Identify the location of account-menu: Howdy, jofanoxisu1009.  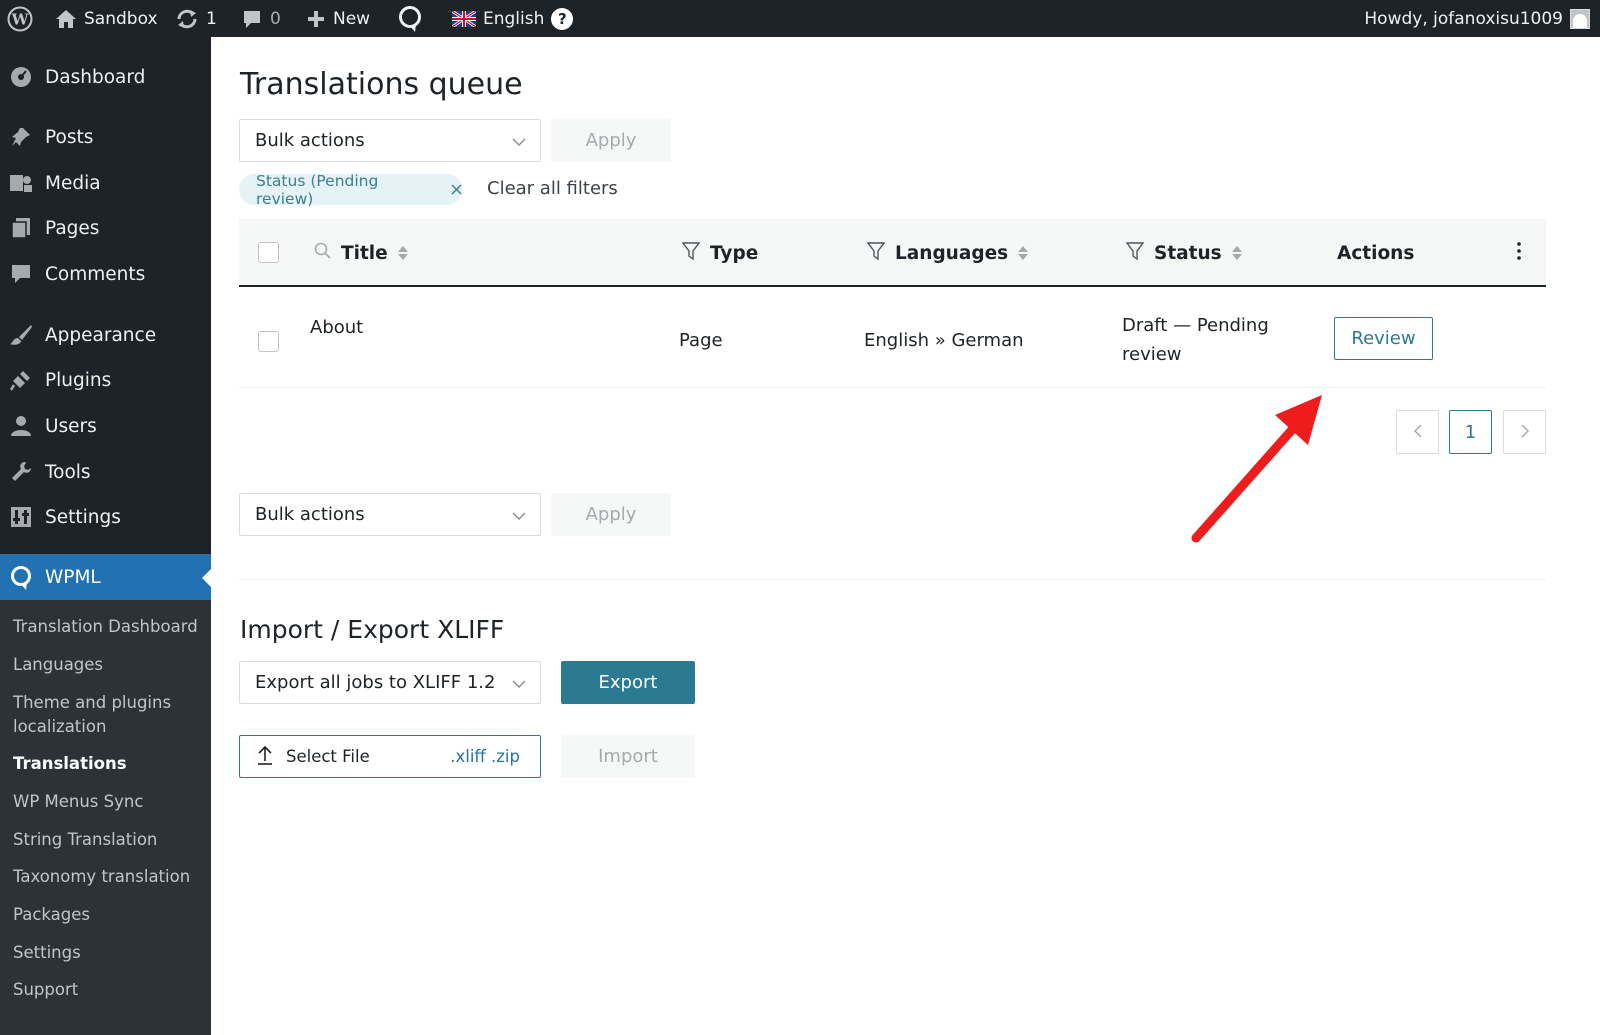
(1477, 18).